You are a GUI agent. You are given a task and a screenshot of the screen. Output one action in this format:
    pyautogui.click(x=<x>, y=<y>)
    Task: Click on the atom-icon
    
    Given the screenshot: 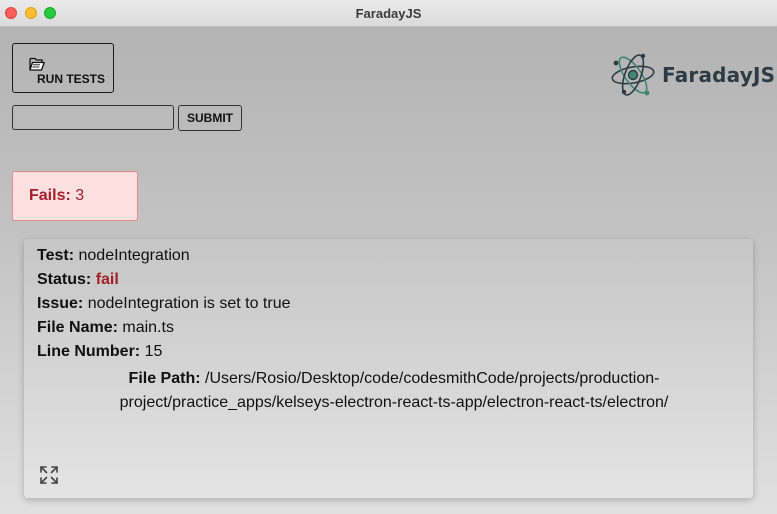 What is the action you would take?
    pyautogui.click(x=633, y=74)
    